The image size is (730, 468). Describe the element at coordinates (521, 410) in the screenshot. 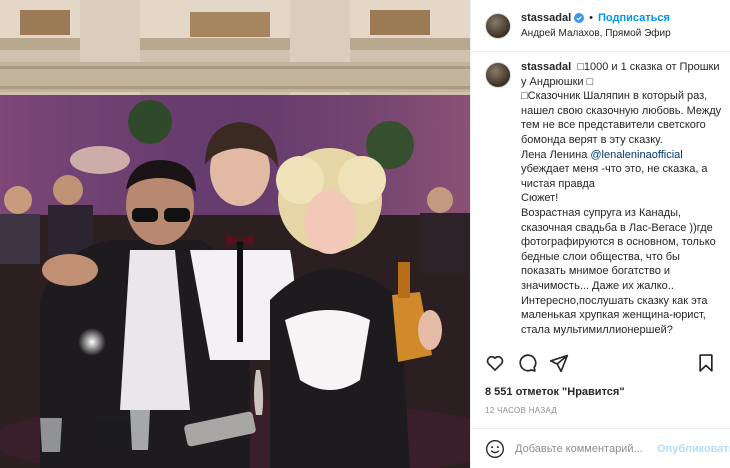

I see `post-timestamp: 12 ЧАСОВ НАЗАД` at that location.